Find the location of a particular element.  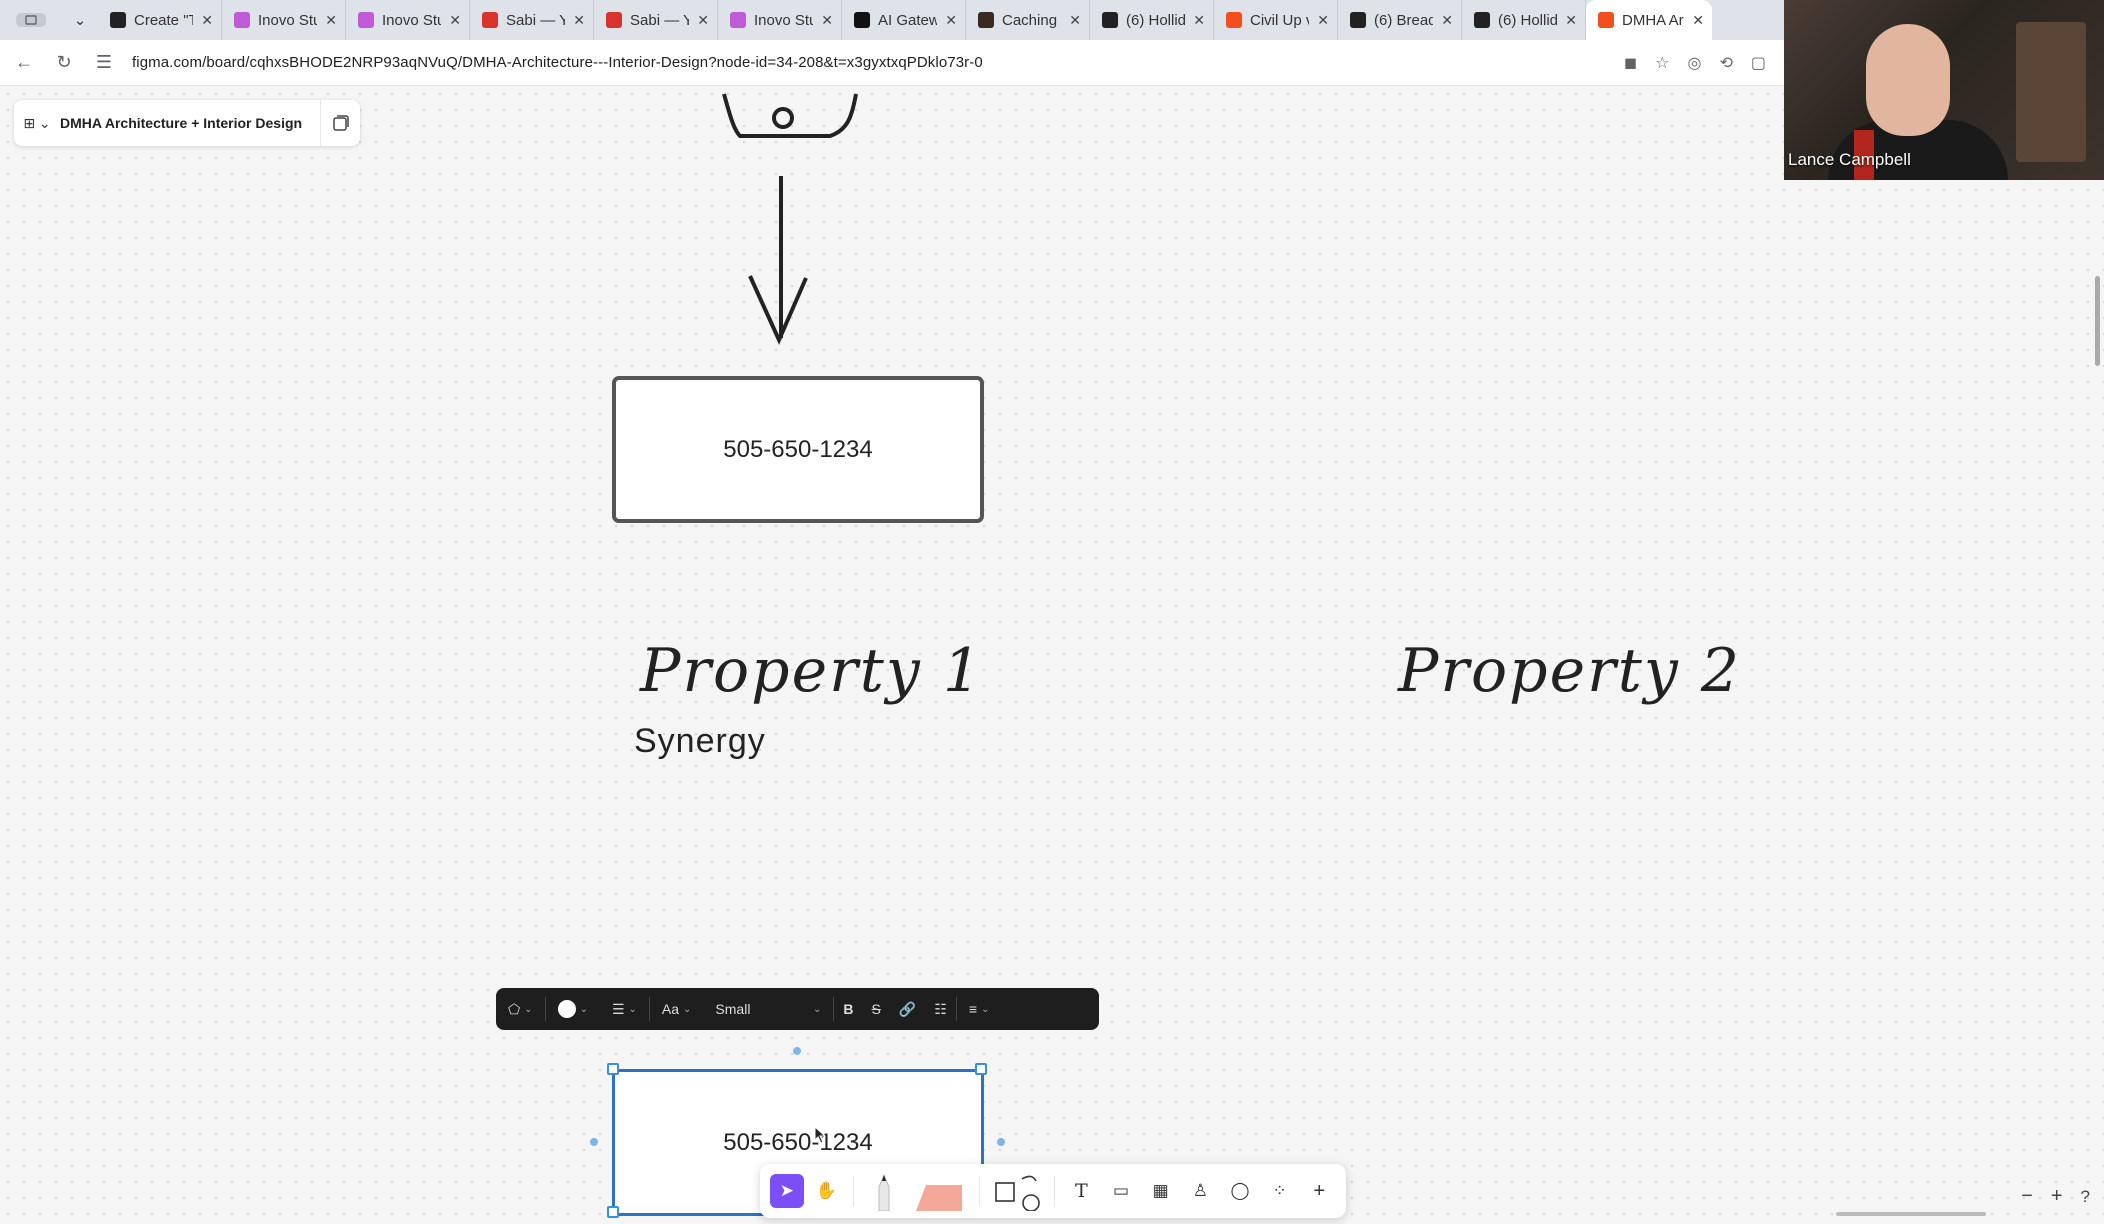

stamp-tool-icon: ♙ is located at coordinates (1201, 1191).